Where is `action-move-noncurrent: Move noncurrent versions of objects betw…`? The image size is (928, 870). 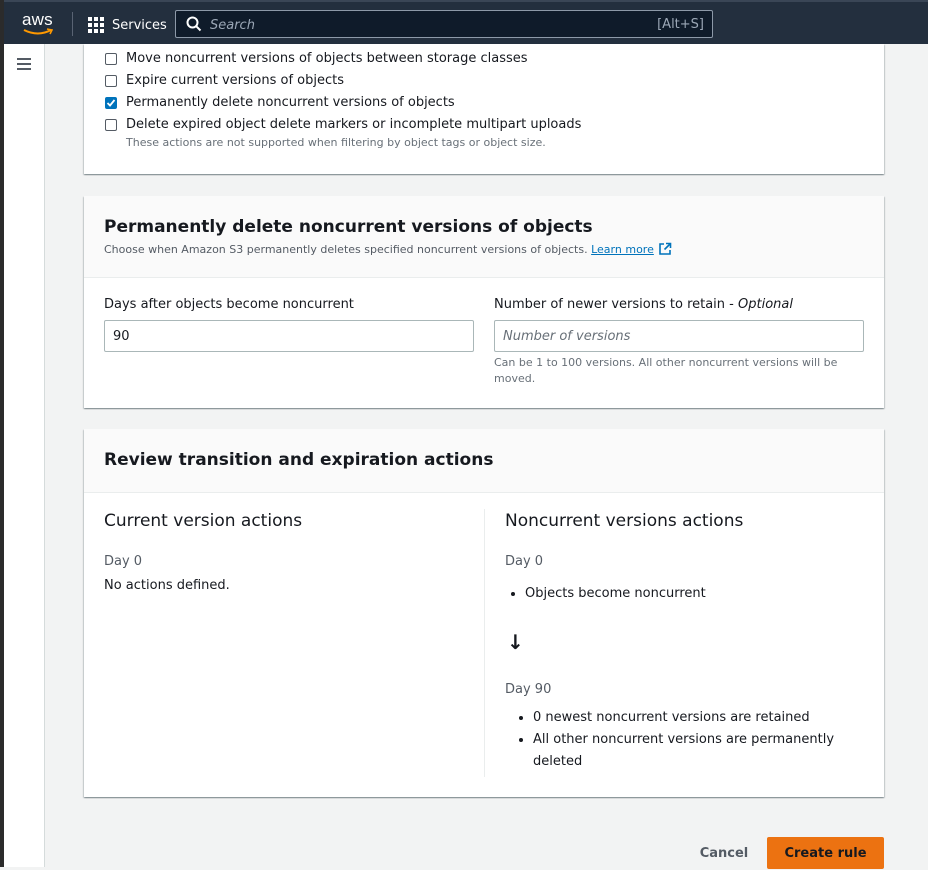
action-move-noncurrent: Move noncurrent versions of objects betw… is located at coordinates (316, 58).